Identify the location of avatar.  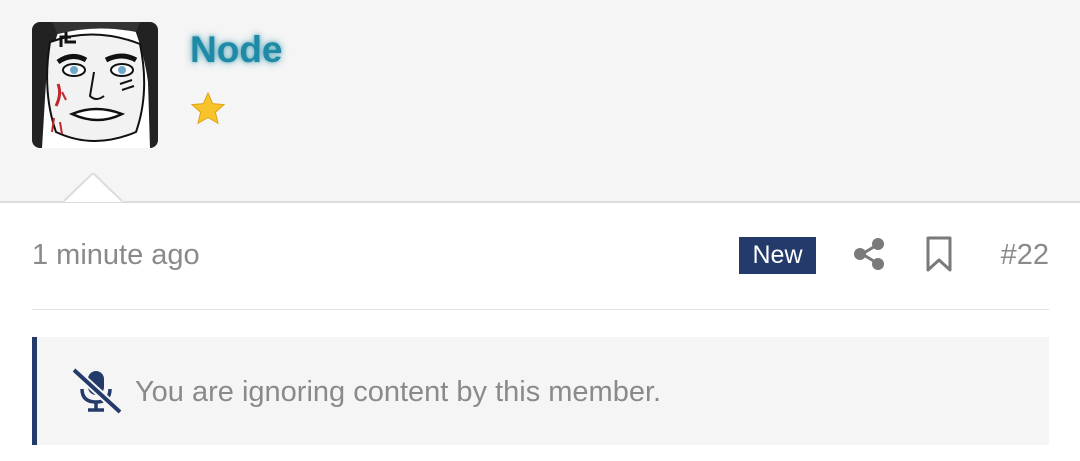
(95, 85).